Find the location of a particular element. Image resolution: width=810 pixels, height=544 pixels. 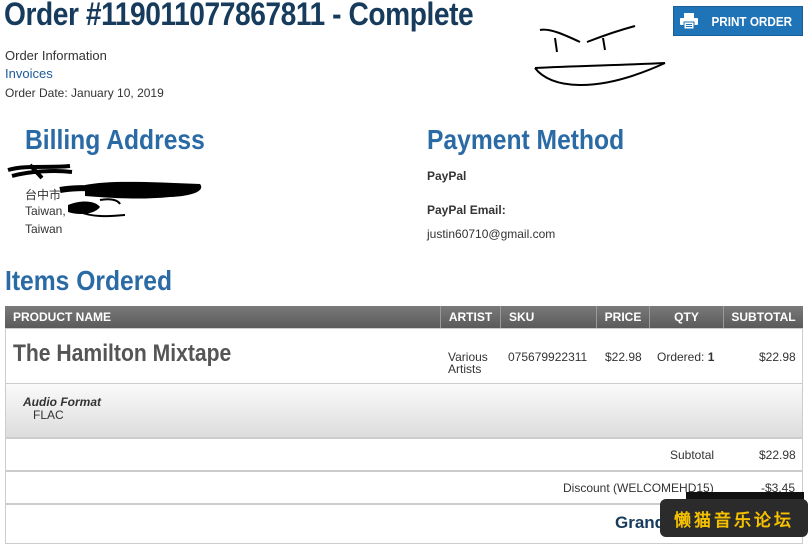

invoices-link: Invoices is located at coordinates (29, 73).